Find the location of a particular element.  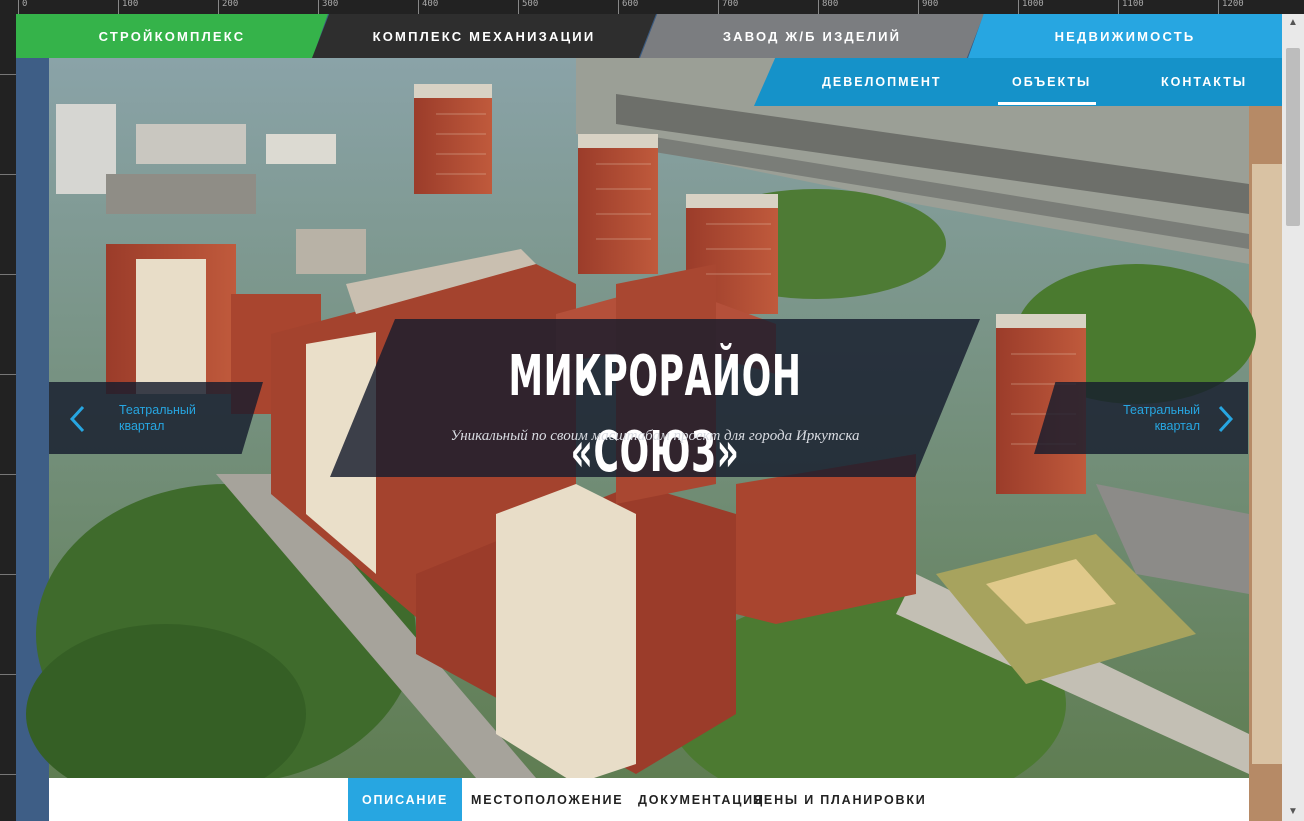

nav-zavod-zhb: ЗАВОД Ж/Б ИЗДЕЛИЙ is located at coordinates (812, 36).